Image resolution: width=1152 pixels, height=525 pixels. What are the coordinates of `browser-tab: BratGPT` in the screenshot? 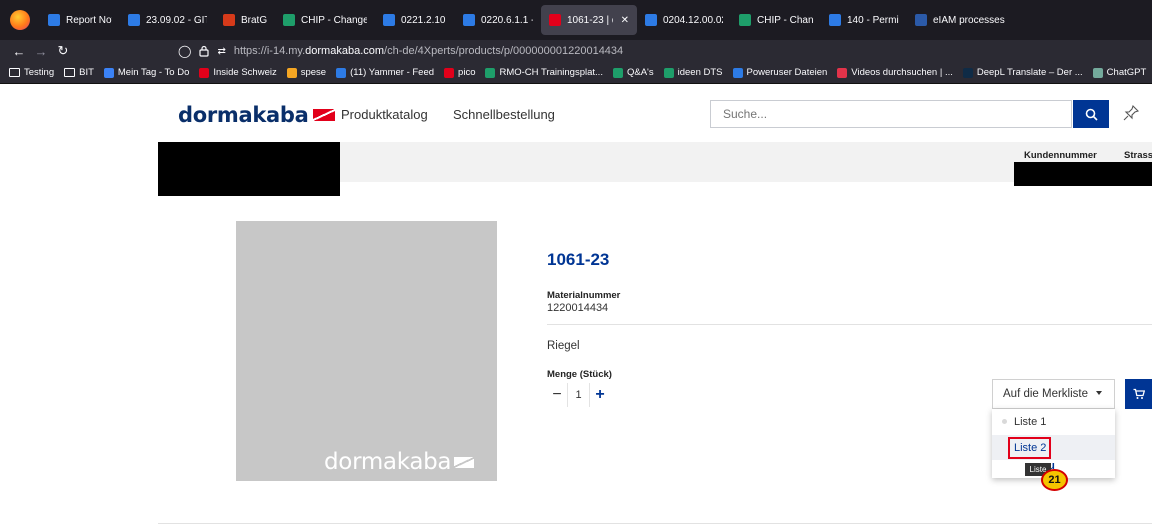 It's located at (245, 20).